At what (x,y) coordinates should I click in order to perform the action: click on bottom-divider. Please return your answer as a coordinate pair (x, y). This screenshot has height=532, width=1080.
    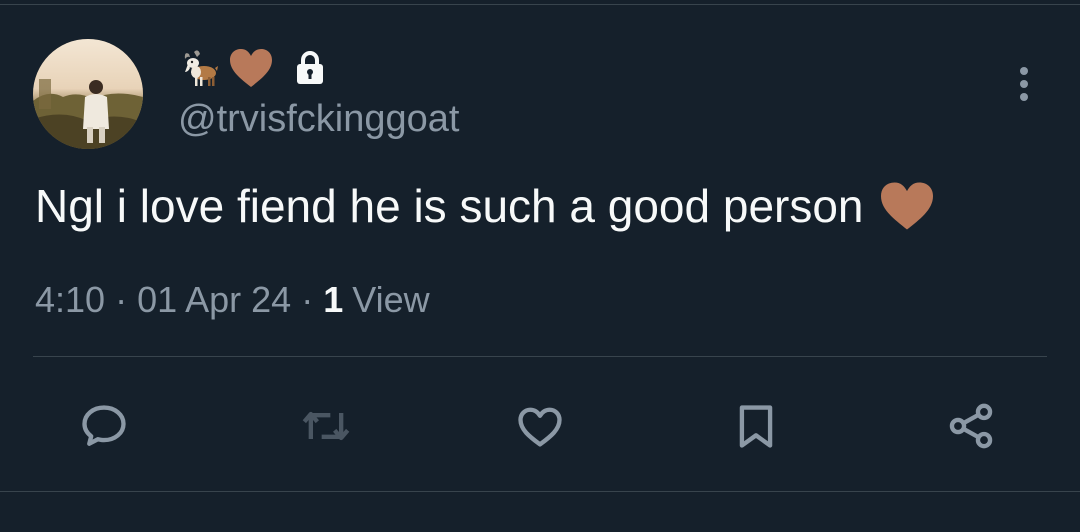
    Looking at the image, I should click on (540, 491).